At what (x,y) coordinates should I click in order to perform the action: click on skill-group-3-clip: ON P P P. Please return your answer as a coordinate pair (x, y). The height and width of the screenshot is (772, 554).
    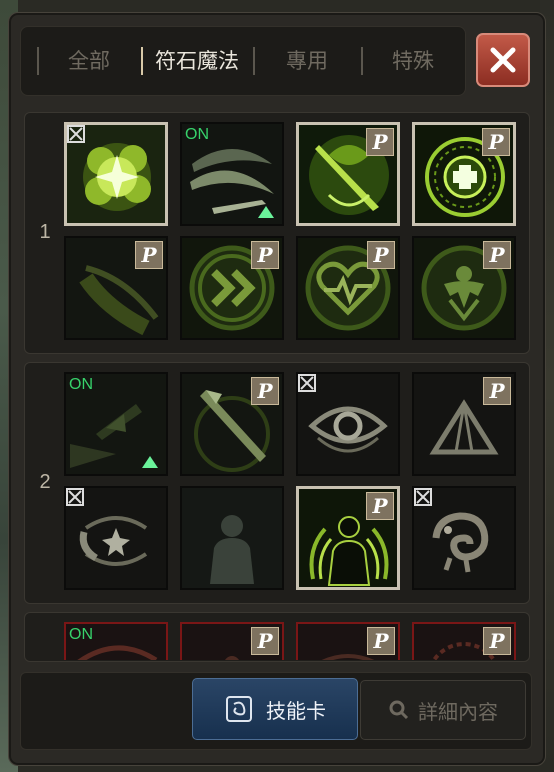
    Looking at the image, I should click on (276, 636).